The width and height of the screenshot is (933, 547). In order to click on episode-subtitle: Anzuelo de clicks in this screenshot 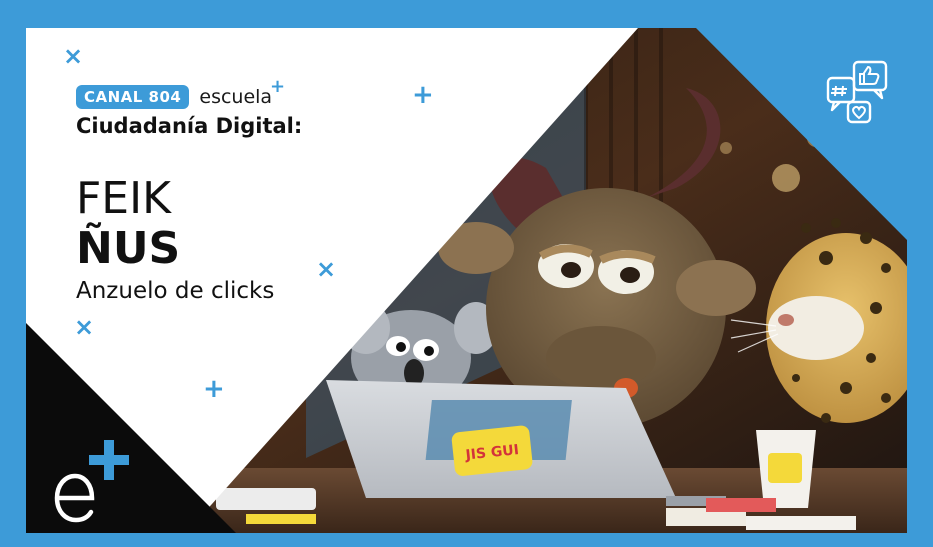, I will do `click(175, 291)`.